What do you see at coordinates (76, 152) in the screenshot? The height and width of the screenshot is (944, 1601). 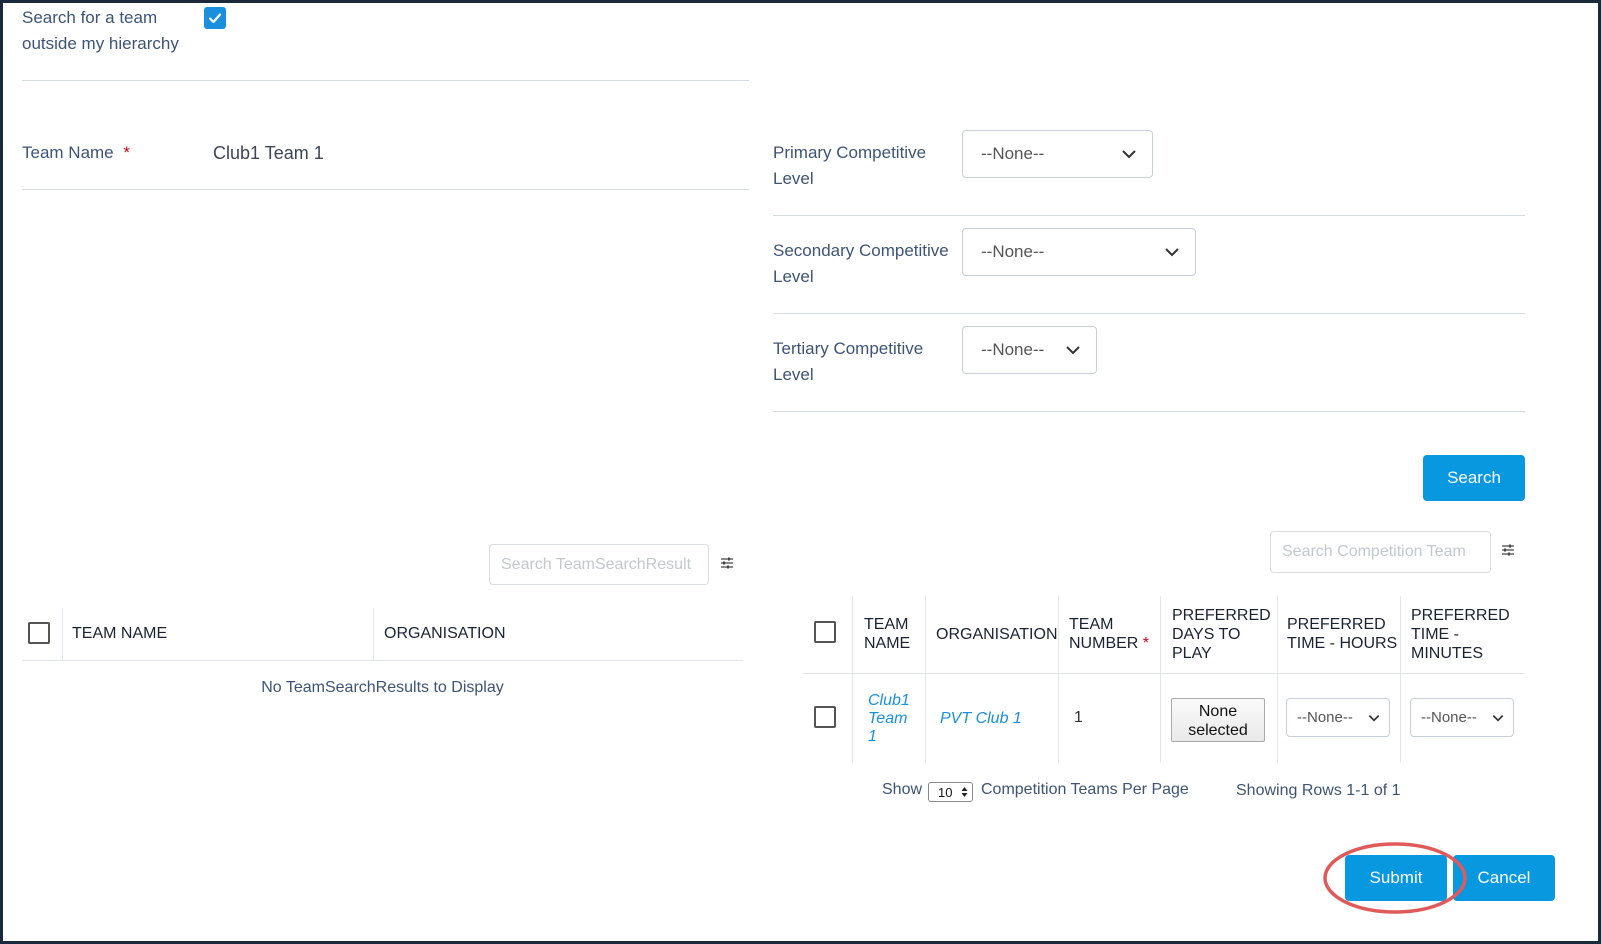 I see `team-name-label: Team Name *` at bounding box center [76, 152].